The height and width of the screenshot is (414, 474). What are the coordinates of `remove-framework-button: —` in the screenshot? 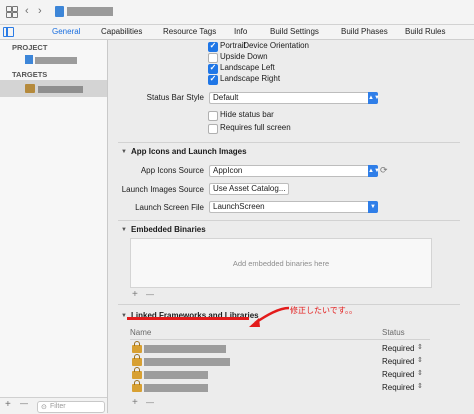 It's located at (150, 402).